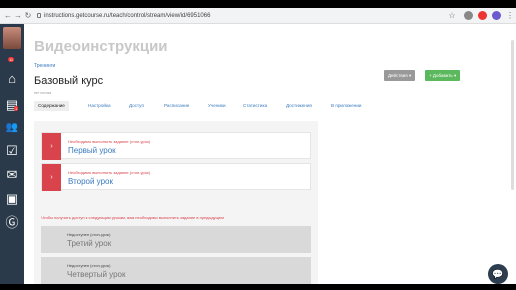 The width and height of the screenshot is (516, 290). Describe the element at coordinates (99, 106) in the screenshot. I see `tab-settings: Настройка` at that location.